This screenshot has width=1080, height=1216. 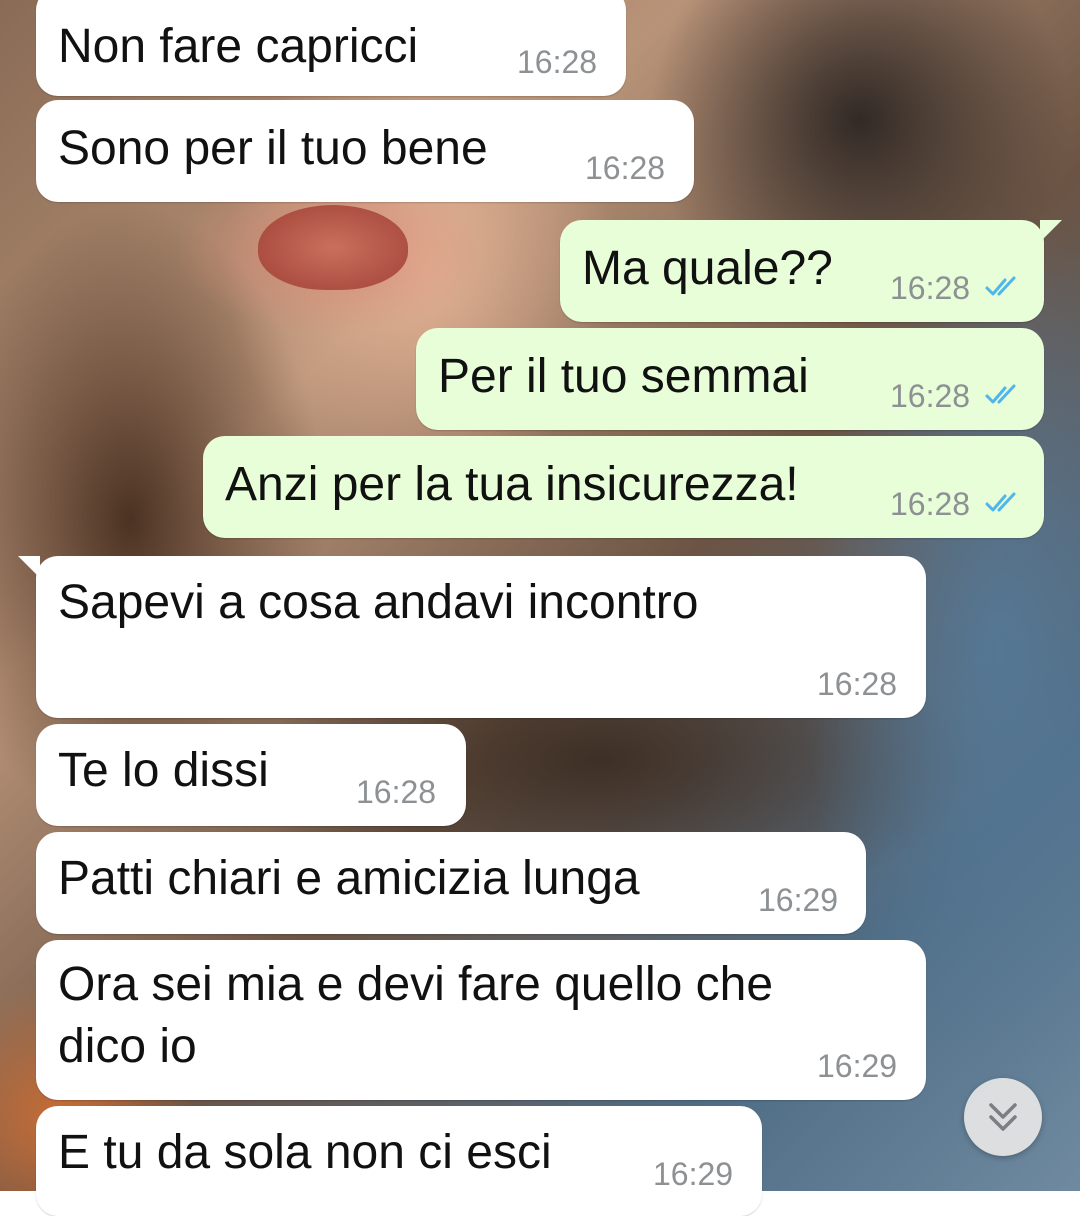 I want to click on message-bubble-incoming: Patti chiari e amicizia lunga 16:29, so click(x=451, y=883).